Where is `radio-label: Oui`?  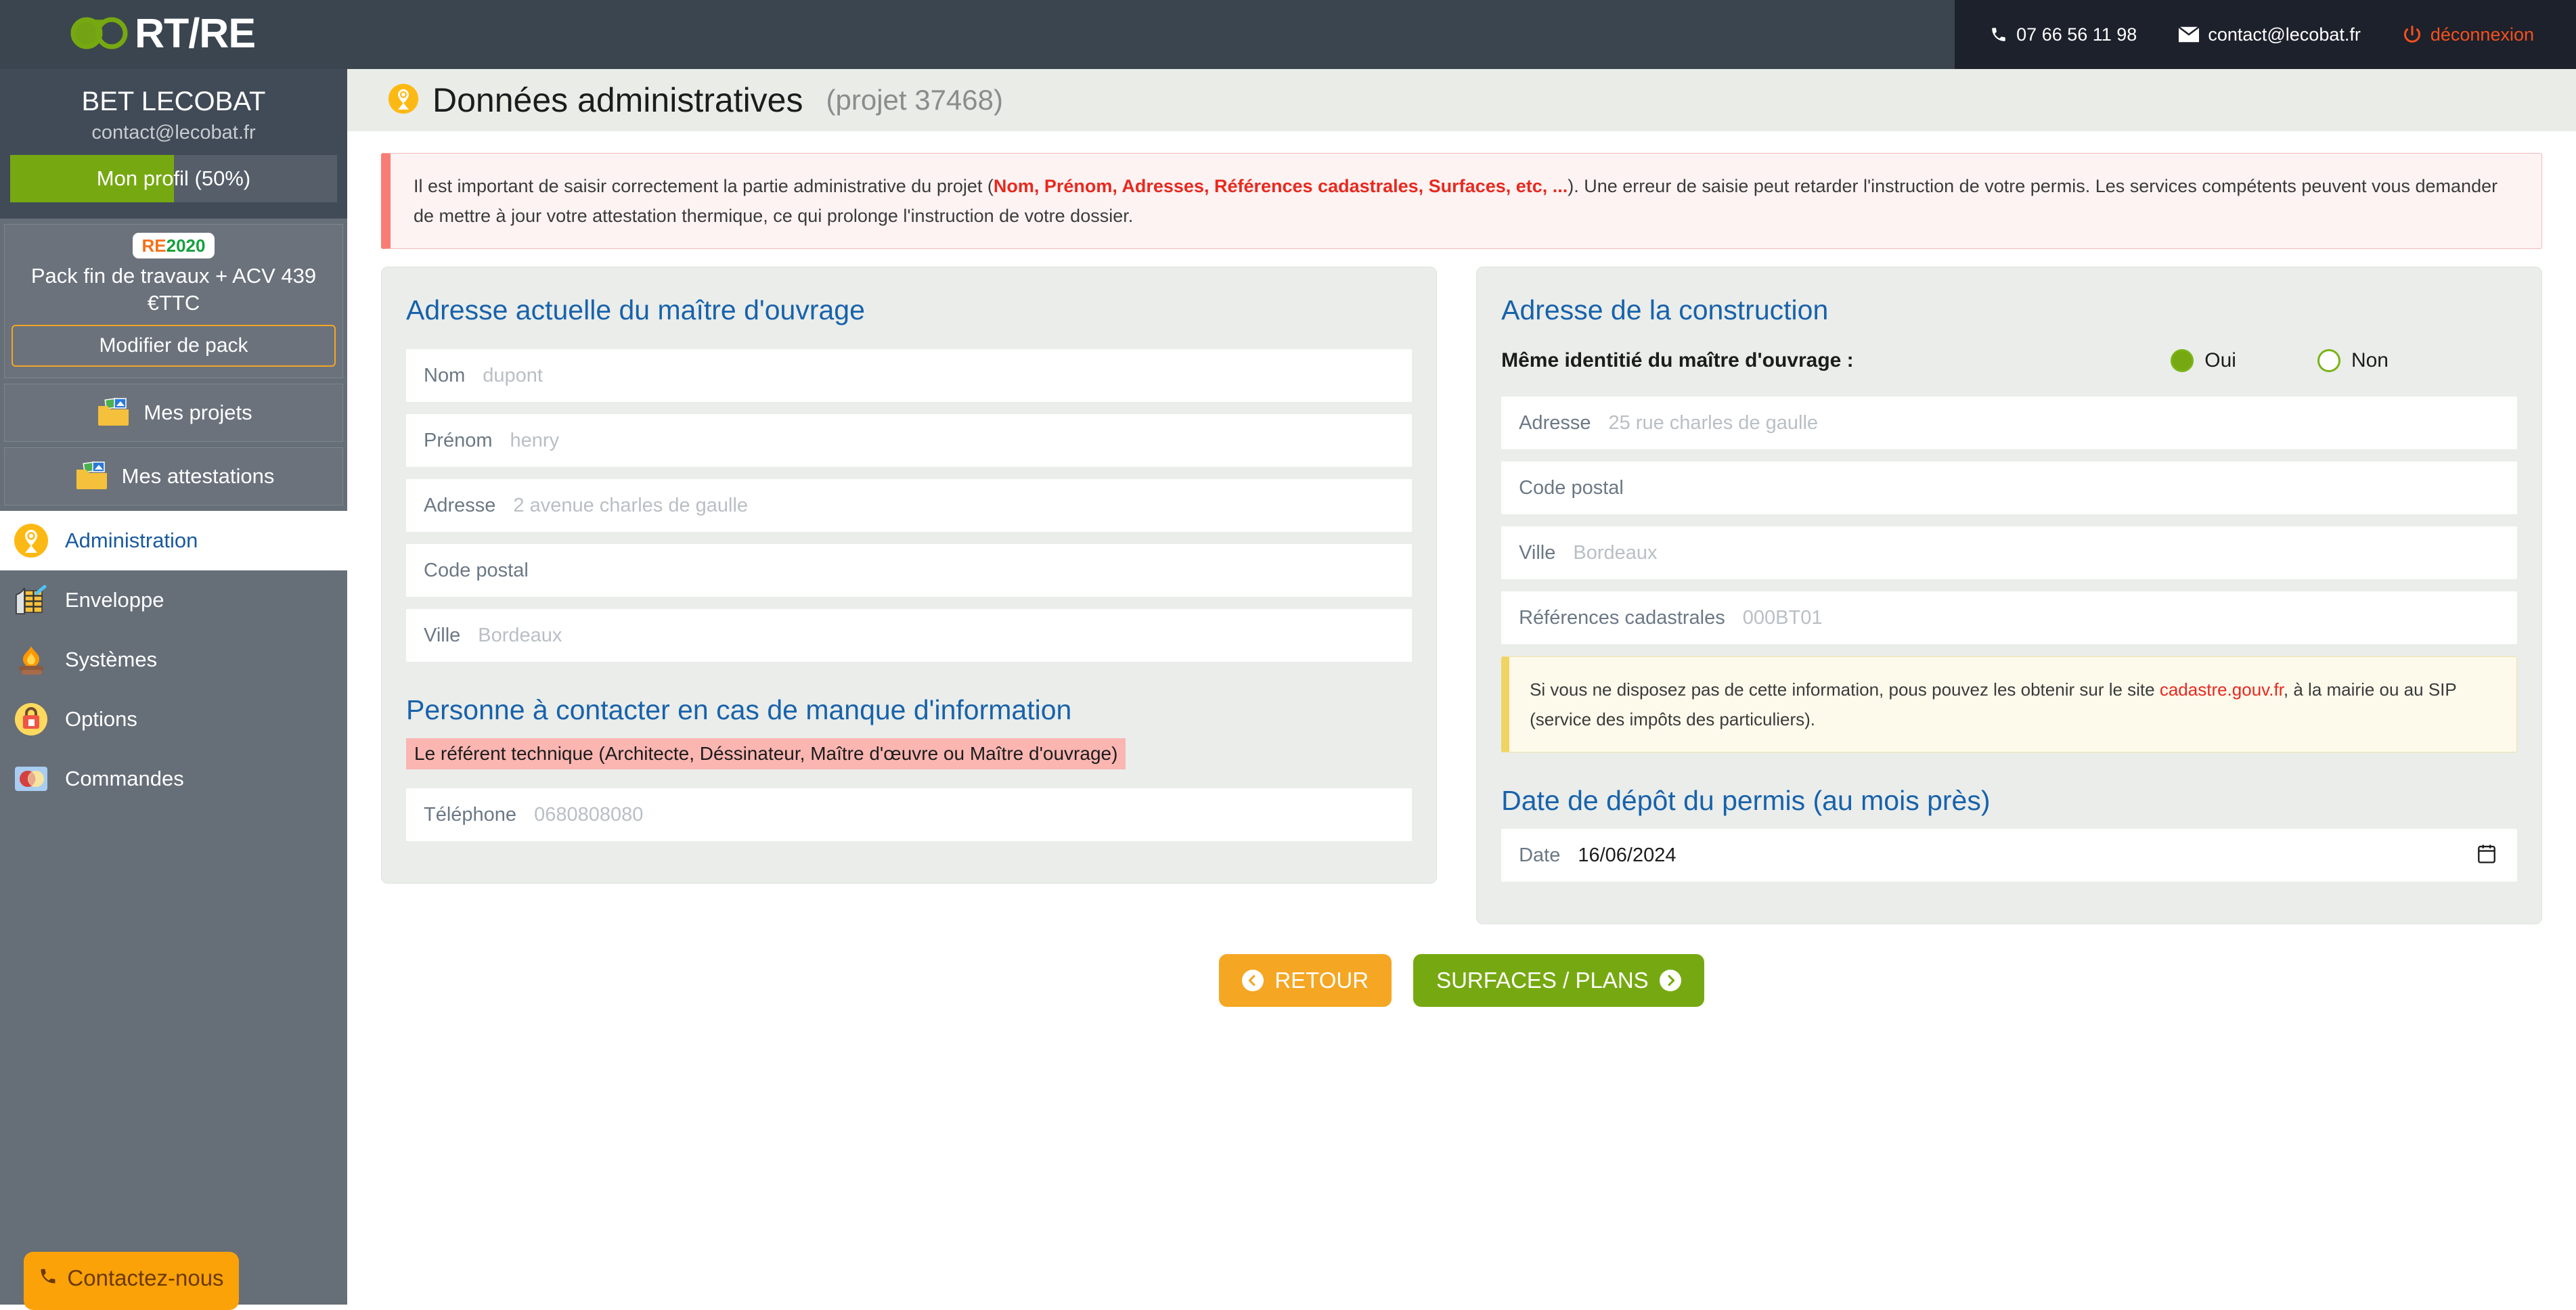
radio-label: Oui is located at coordinates (2220, 360).